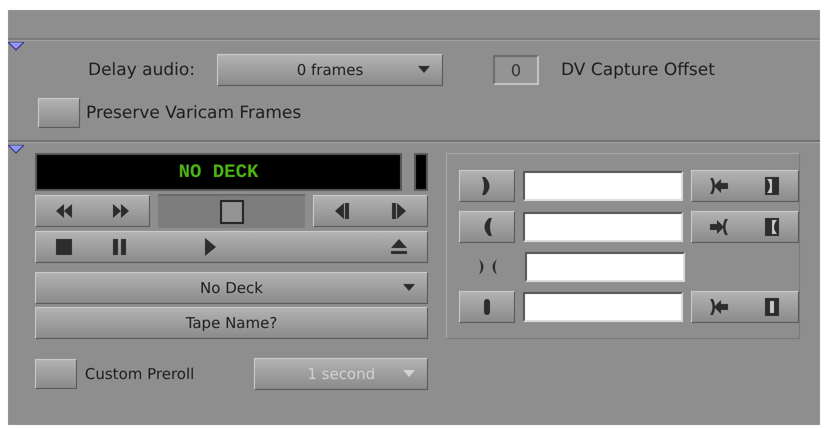 Image resolution: width=827 pixels, height=429 pixels. I want to click on deck-dropdown: No Deck, so click(231, 288).